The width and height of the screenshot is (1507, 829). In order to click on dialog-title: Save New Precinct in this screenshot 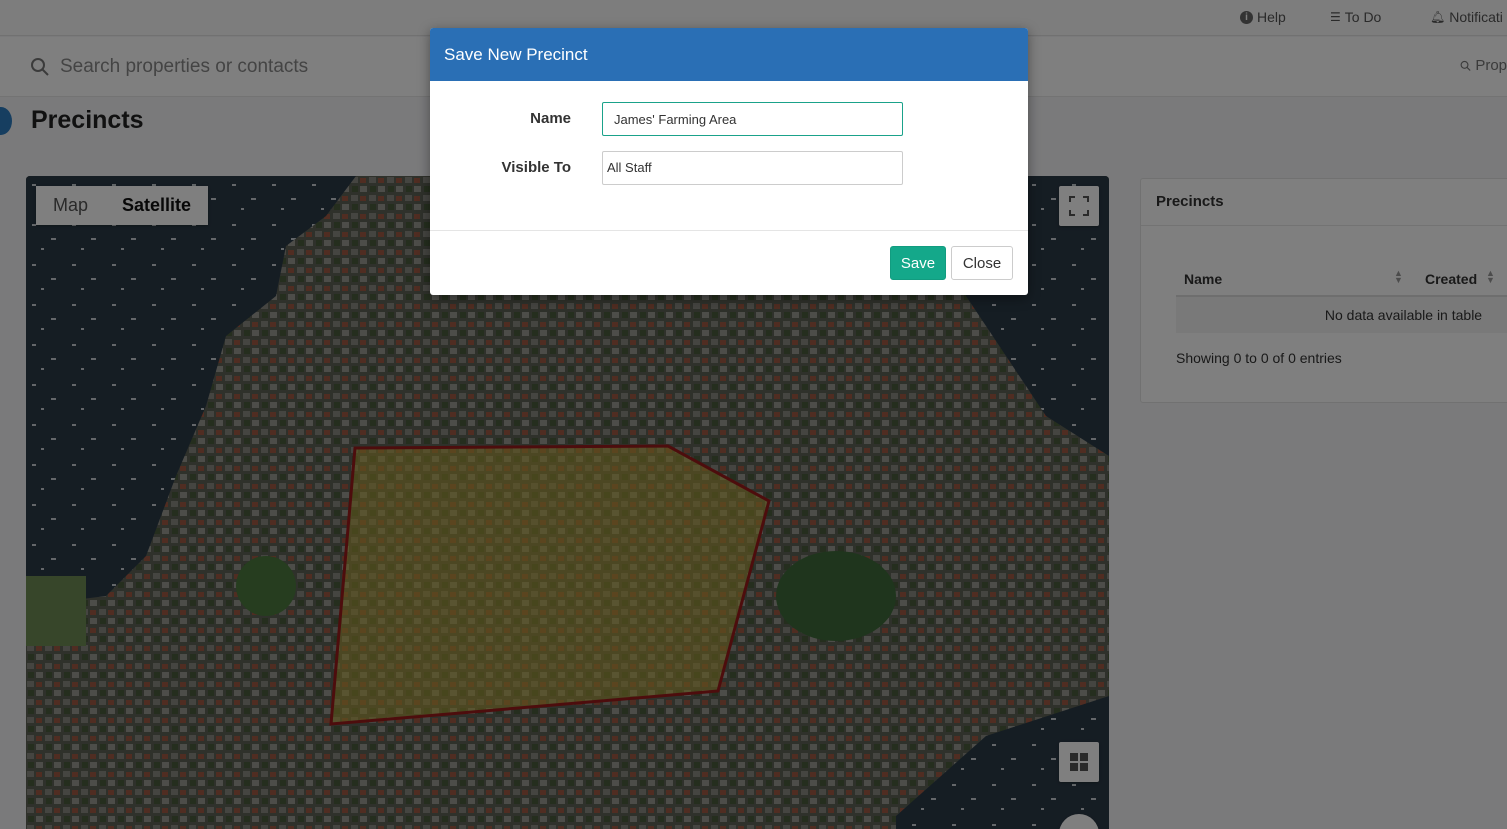, I will do `click(729, 54)`.